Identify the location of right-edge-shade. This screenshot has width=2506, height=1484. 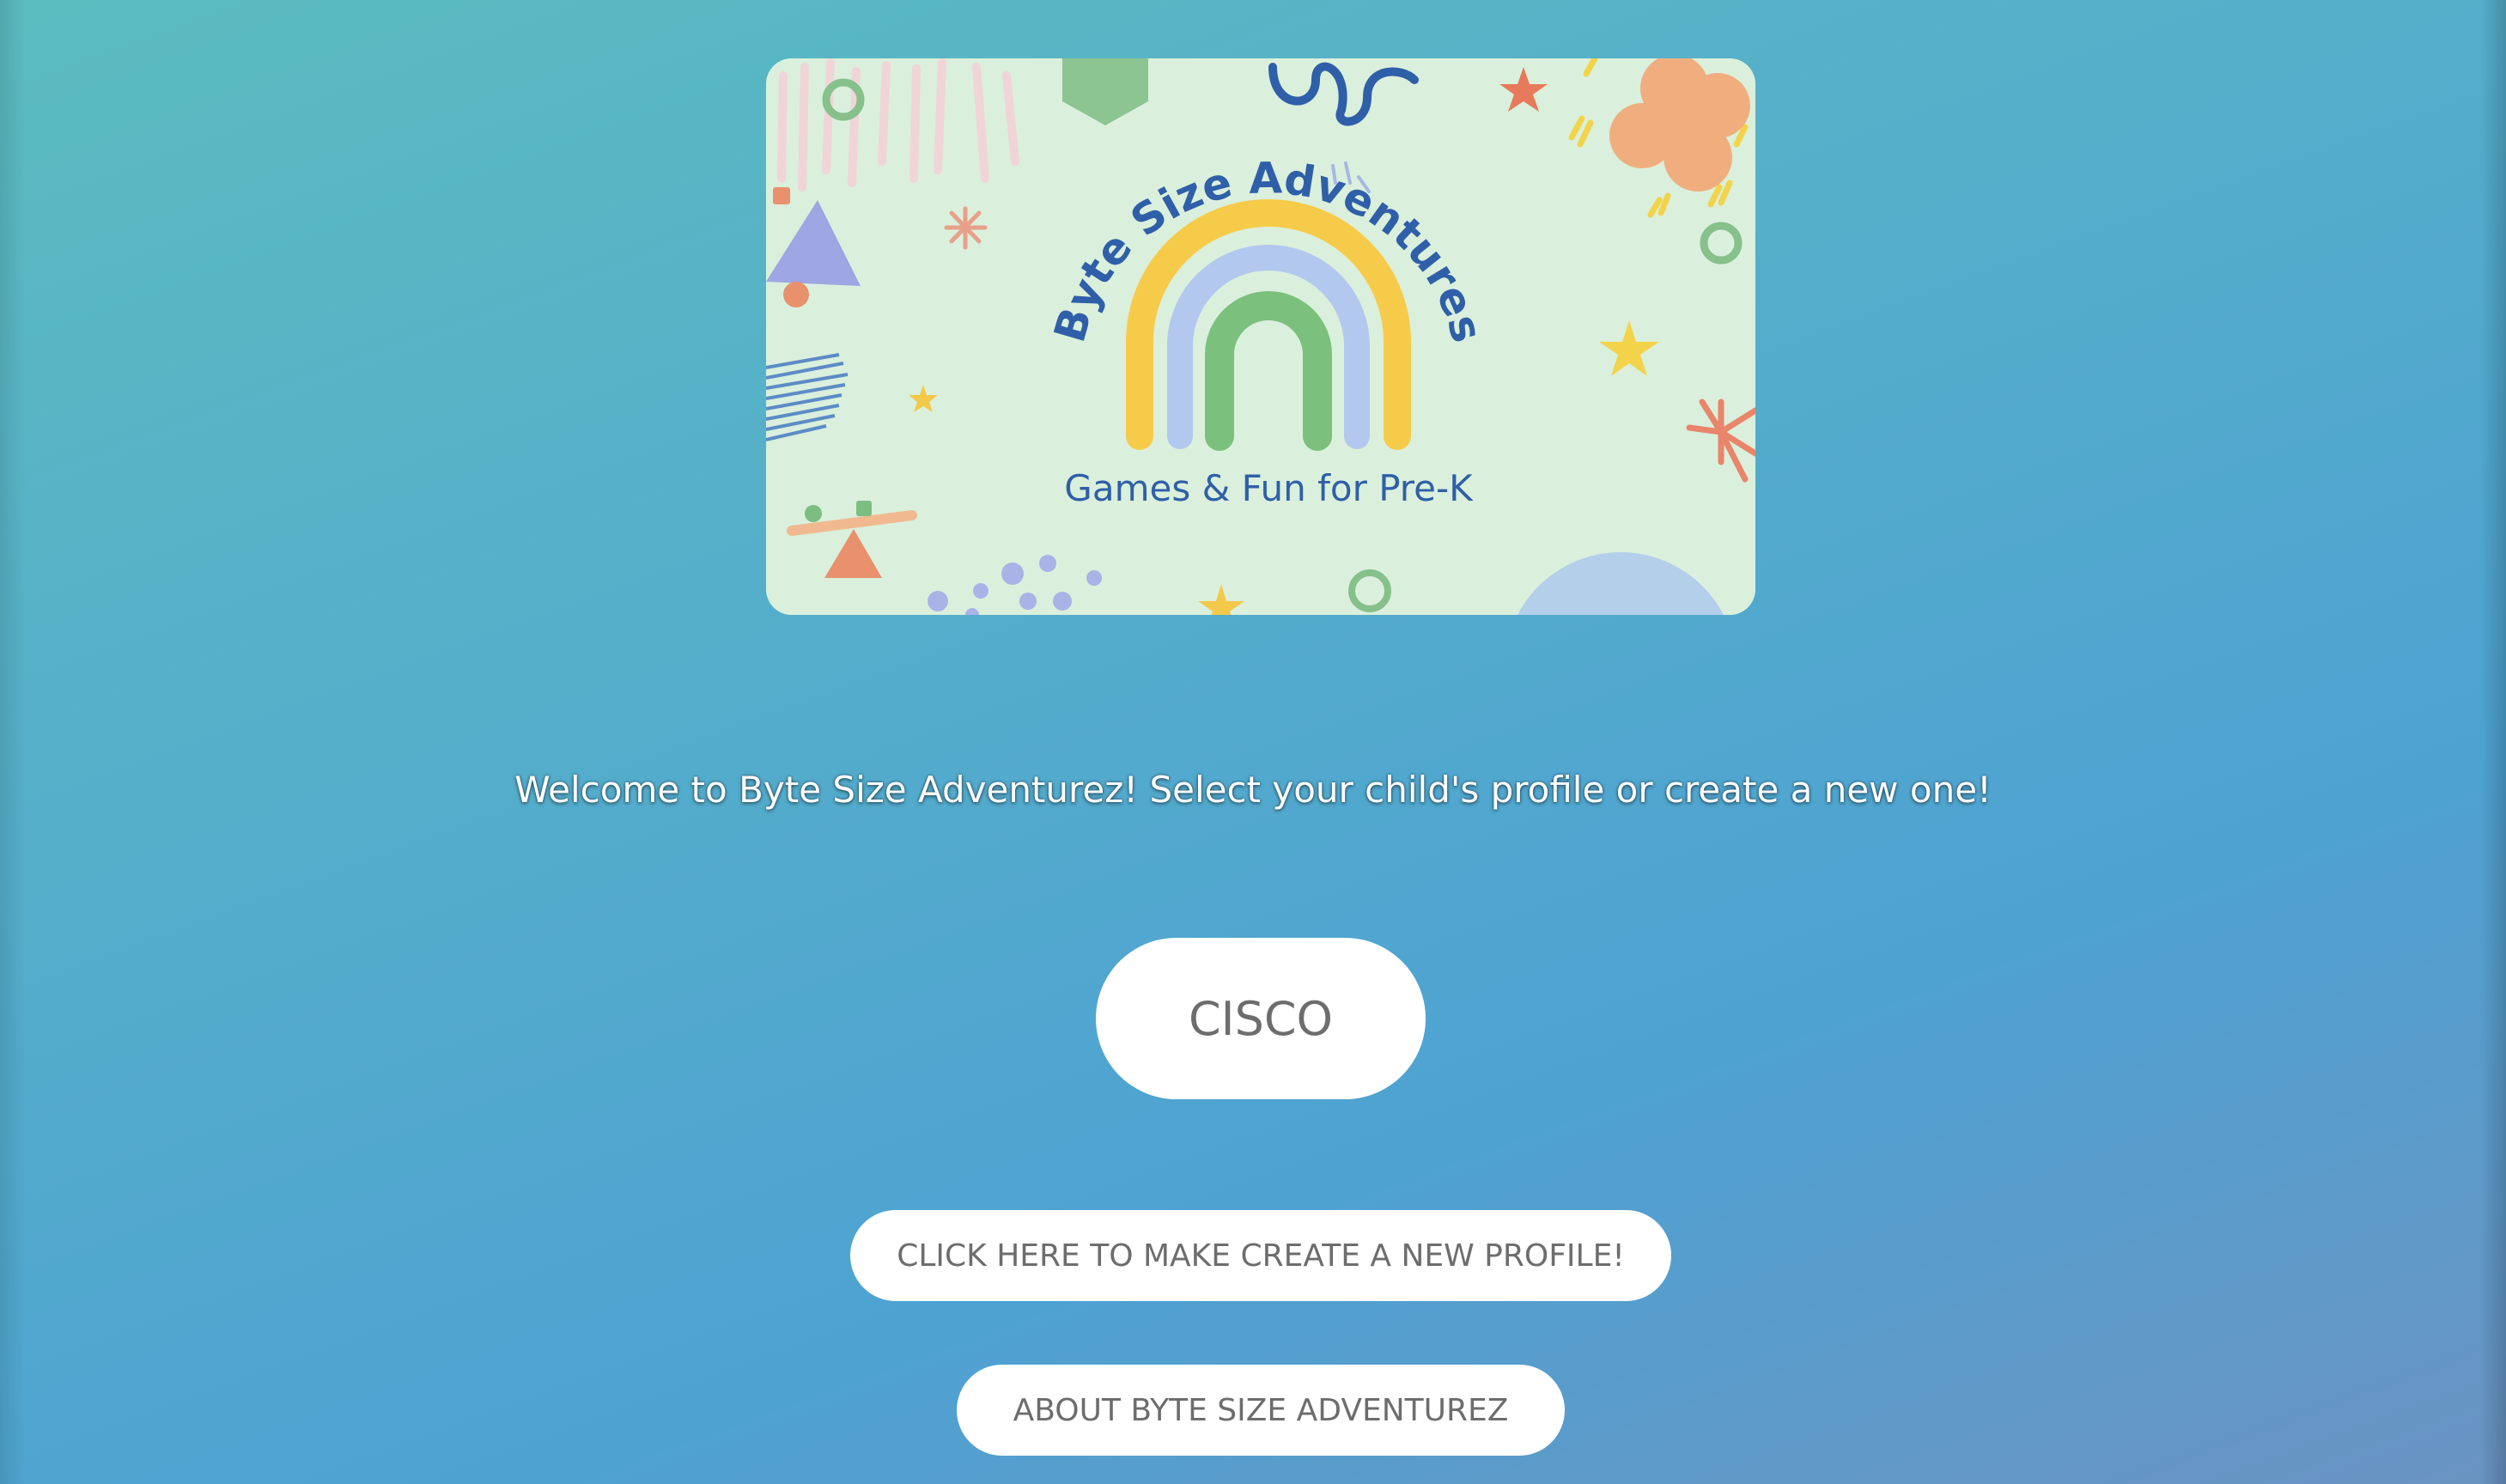
(2493, 742).